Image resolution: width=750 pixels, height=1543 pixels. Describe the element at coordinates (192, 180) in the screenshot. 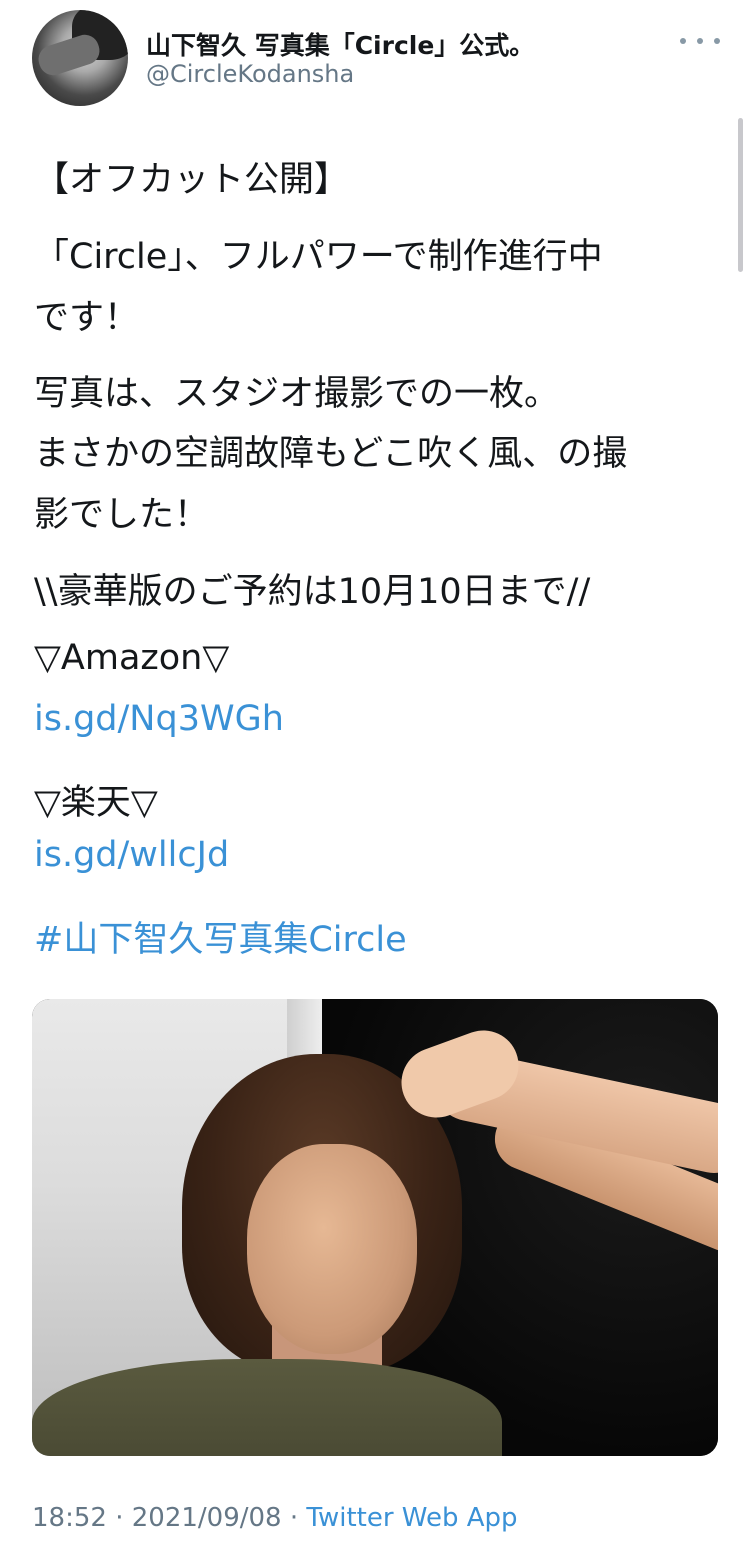

I see `tweet-line: 【オフカット公開】` at that location.